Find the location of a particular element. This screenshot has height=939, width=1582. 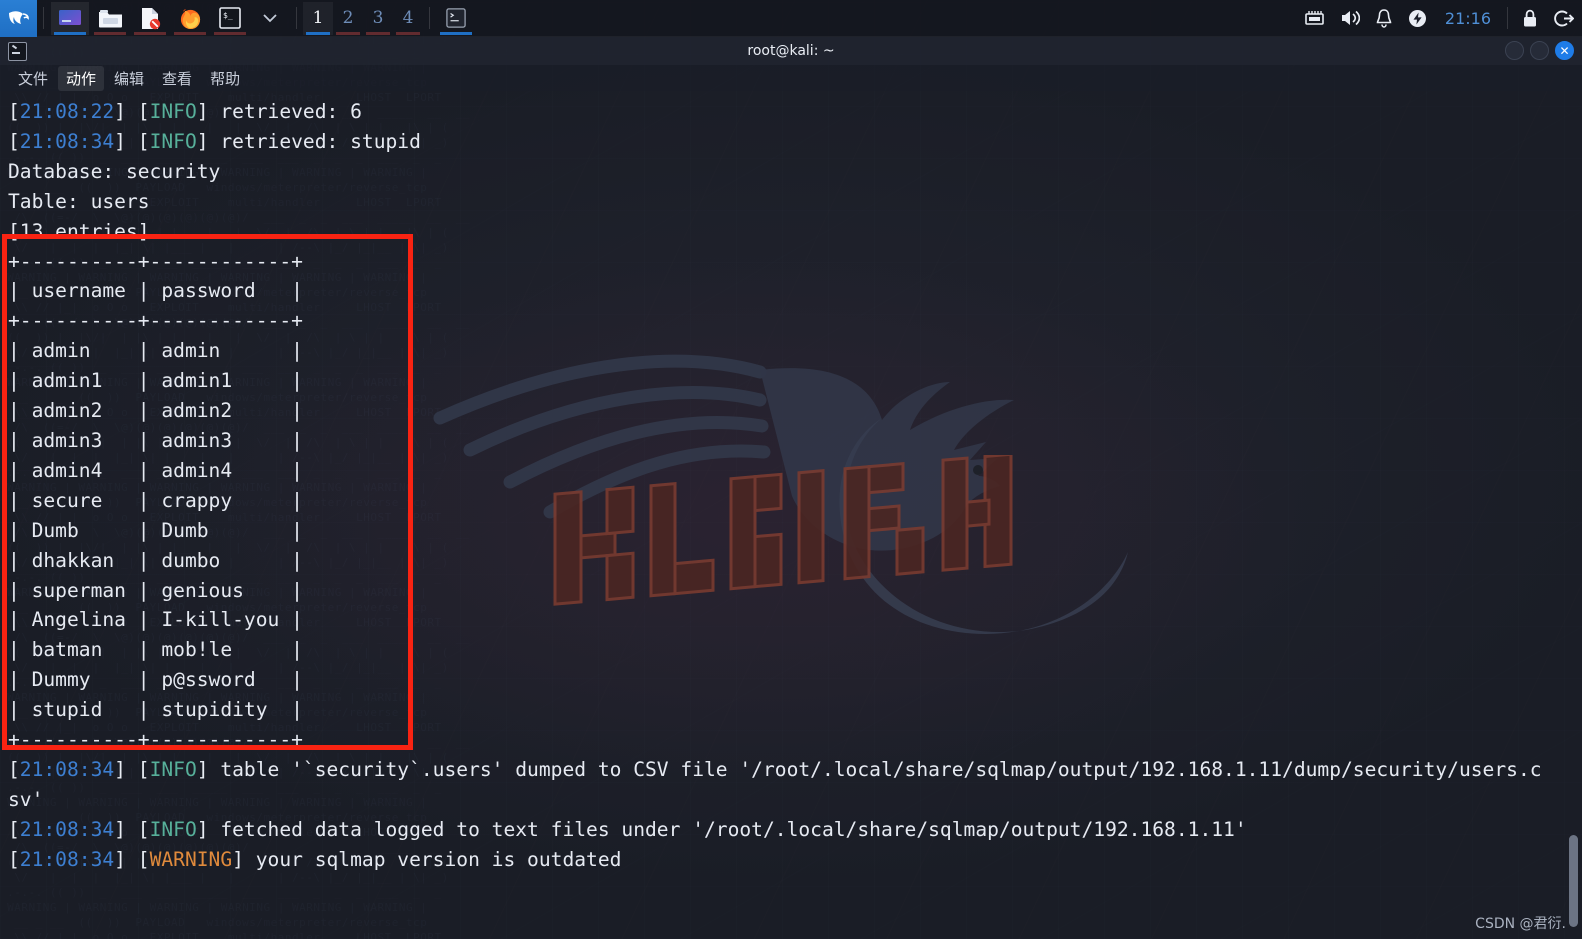

table-row: | Angelina | I-kill-you | is located at coordinates (155, 620).